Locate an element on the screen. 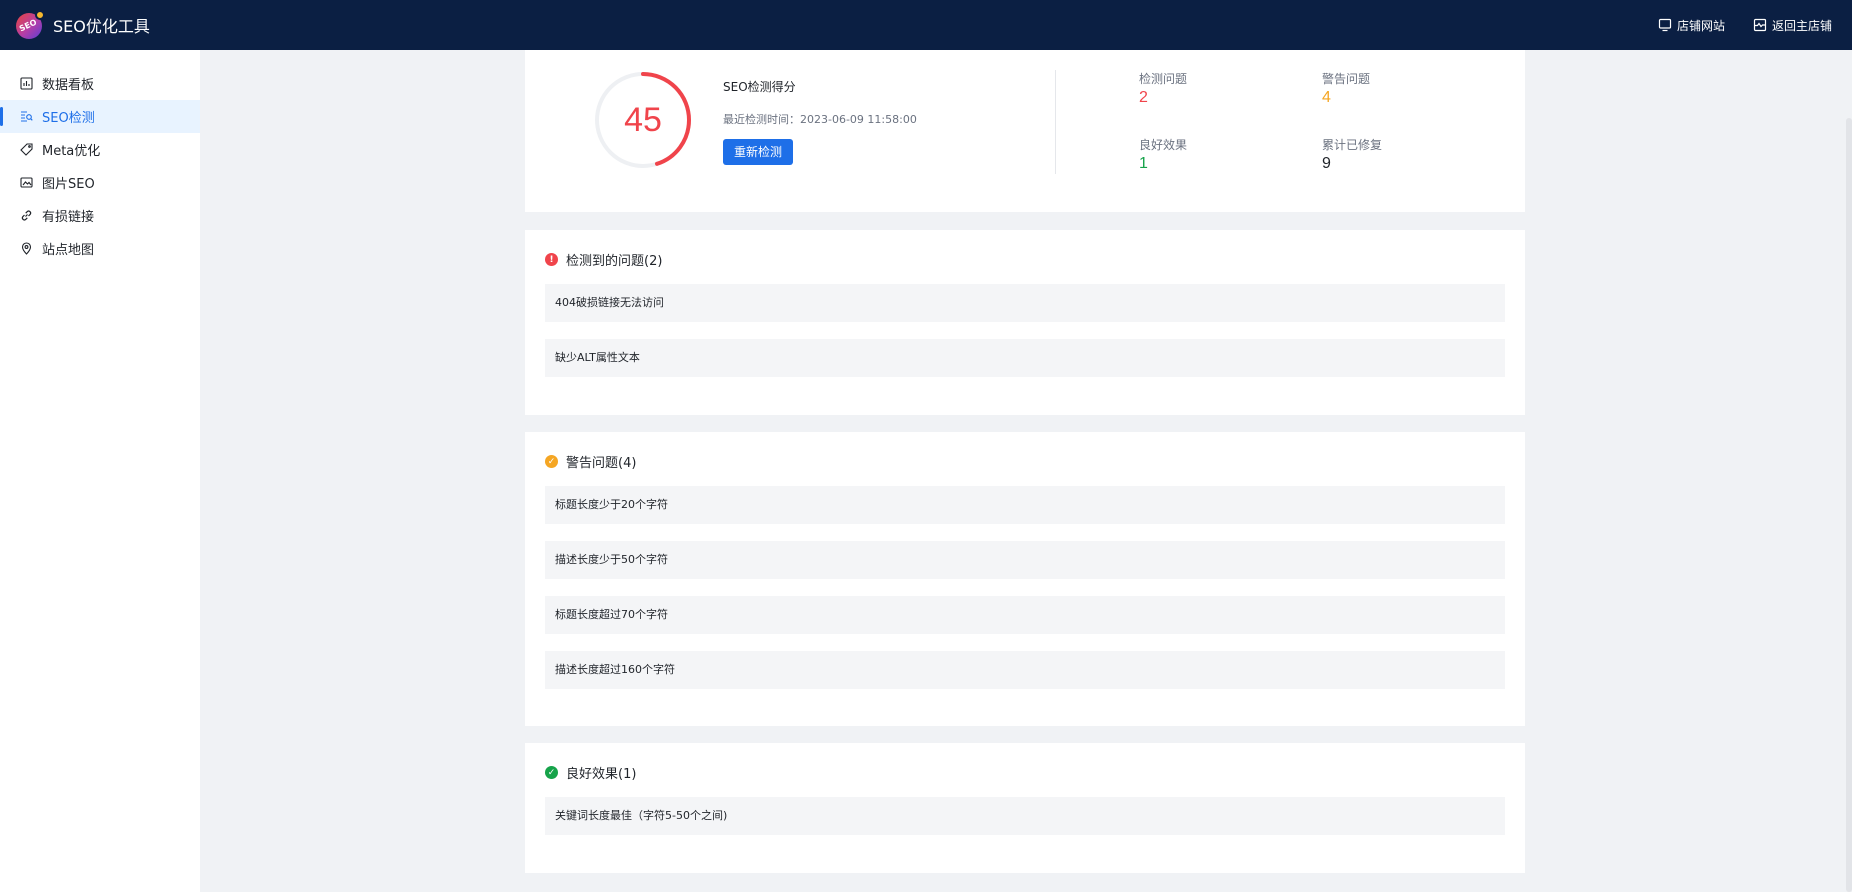  good-title: ✓ 良好效果(1) is located at coordinates (590, 772).